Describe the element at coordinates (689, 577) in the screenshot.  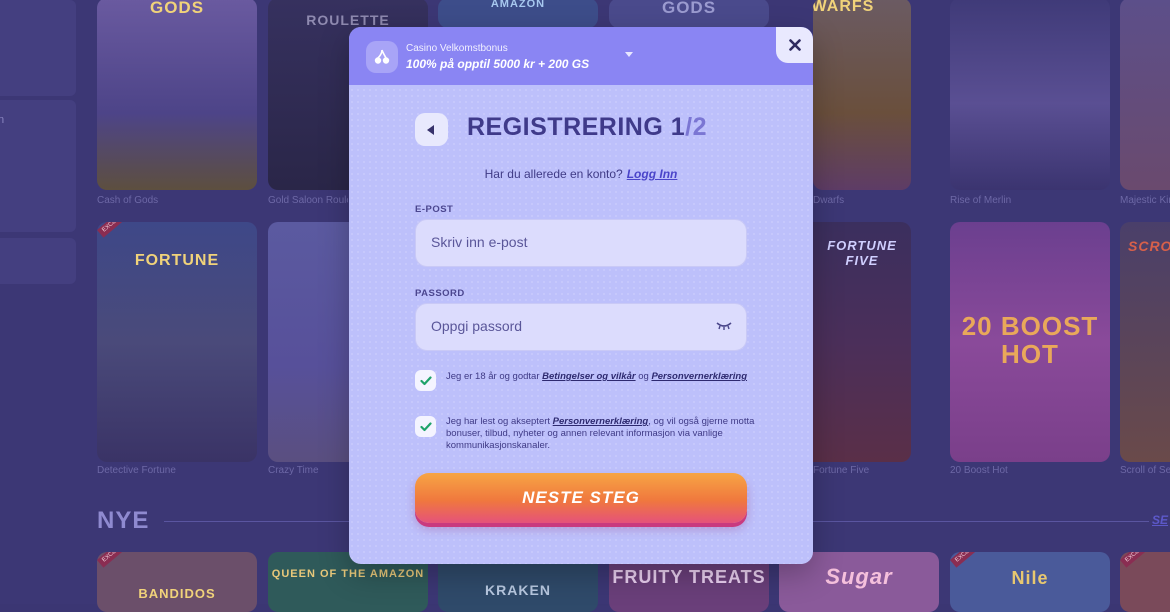
I see `game-tile-title: FRUITY TREATS` at that location.